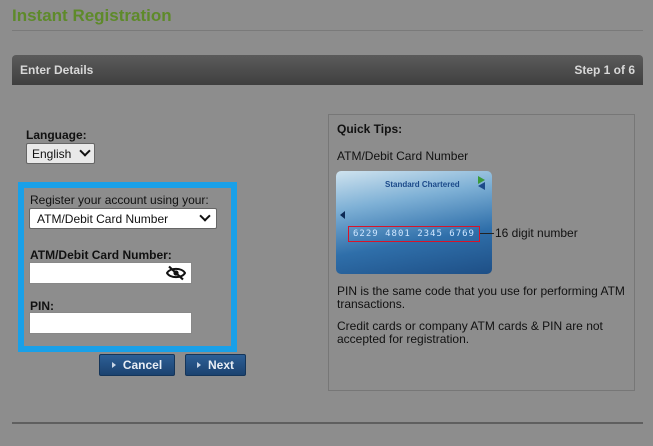 Image resolution: width=653 pixels, height=446 pixels. Describe the element at coordinates (176, 273) in the screenshot. I see `eye-slash-icon` at that location.